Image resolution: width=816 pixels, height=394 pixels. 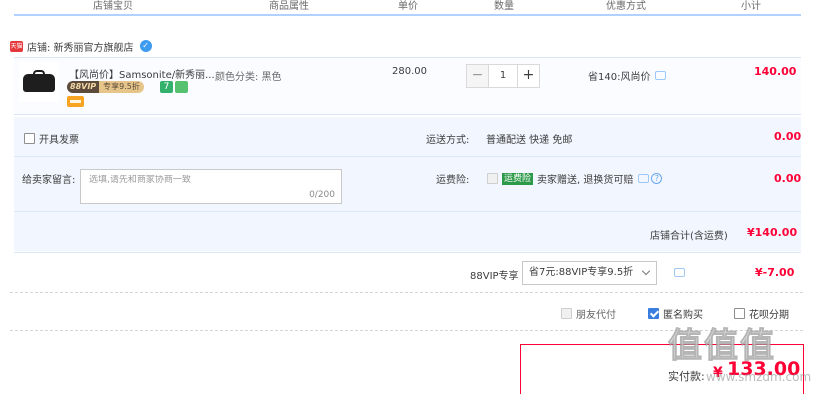 I want to click on quantity-stepper: − 1 +, so click(x=503, y=76).